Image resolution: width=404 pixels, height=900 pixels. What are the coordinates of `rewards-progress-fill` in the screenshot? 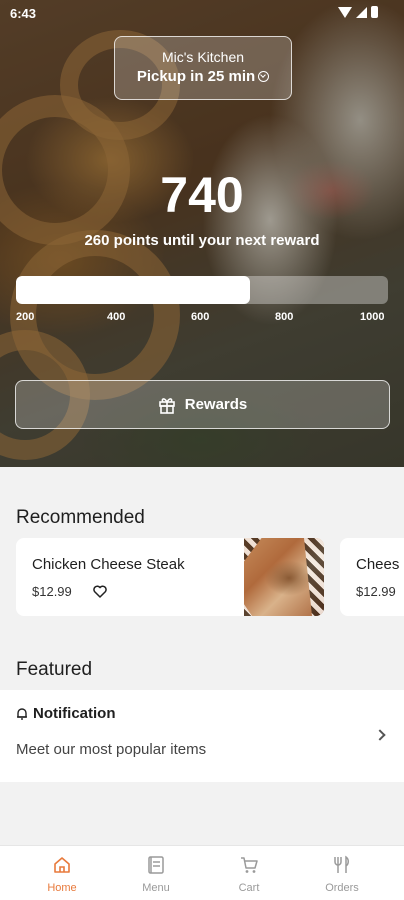 It's located at (133, 290).